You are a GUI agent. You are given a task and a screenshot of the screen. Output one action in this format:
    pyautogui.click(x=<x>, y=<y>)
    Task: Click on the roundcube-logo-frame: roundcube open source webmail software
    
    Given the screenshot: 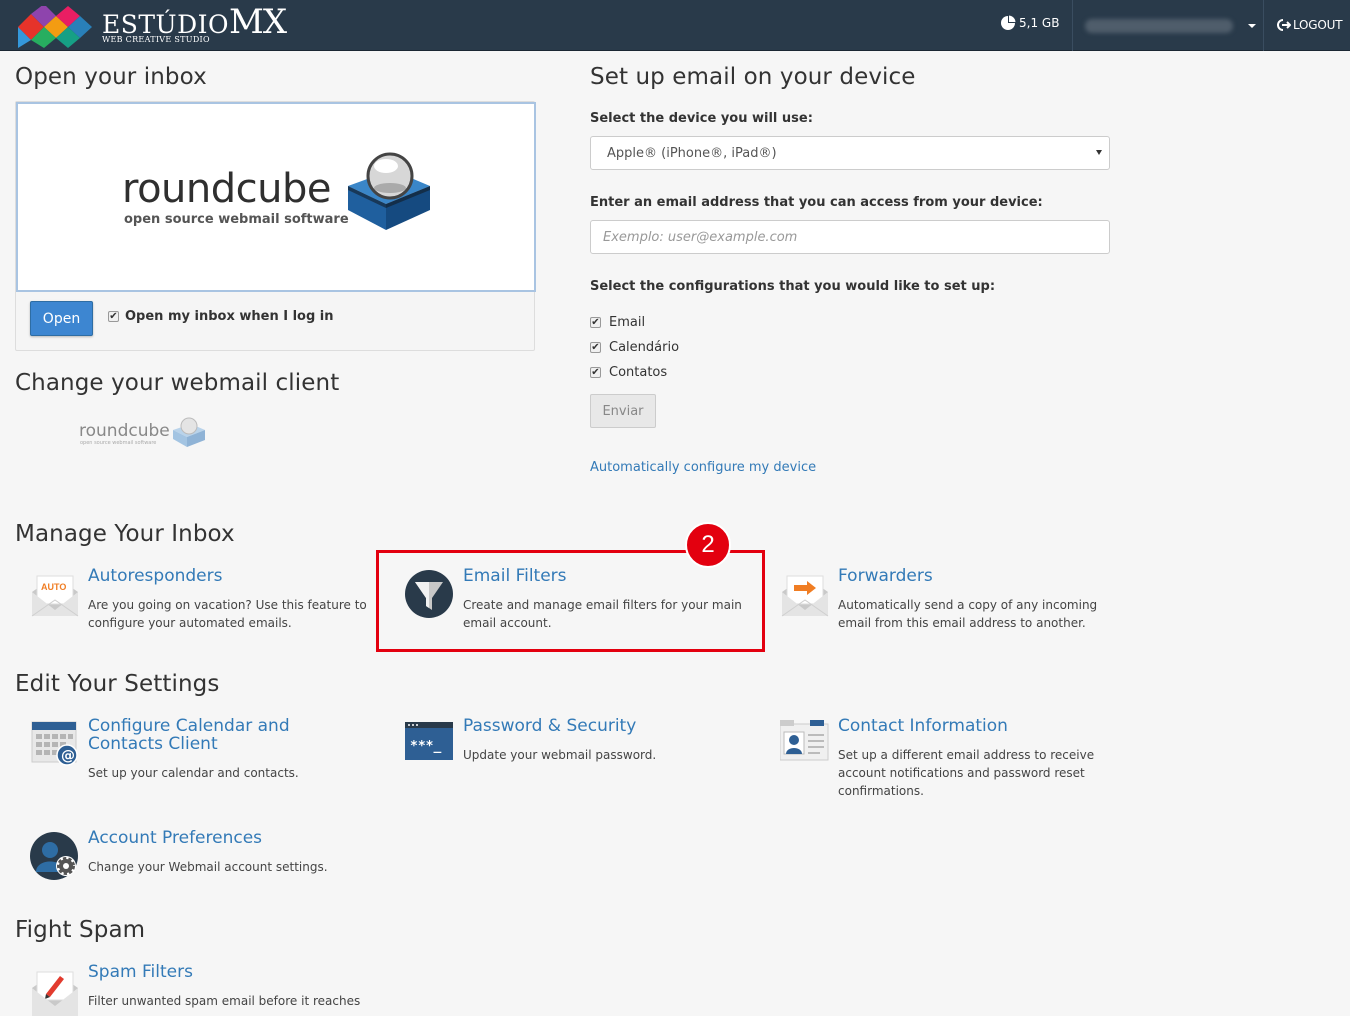 What is the action you would take?
    pyautogui.click(x=276, y=197)
    